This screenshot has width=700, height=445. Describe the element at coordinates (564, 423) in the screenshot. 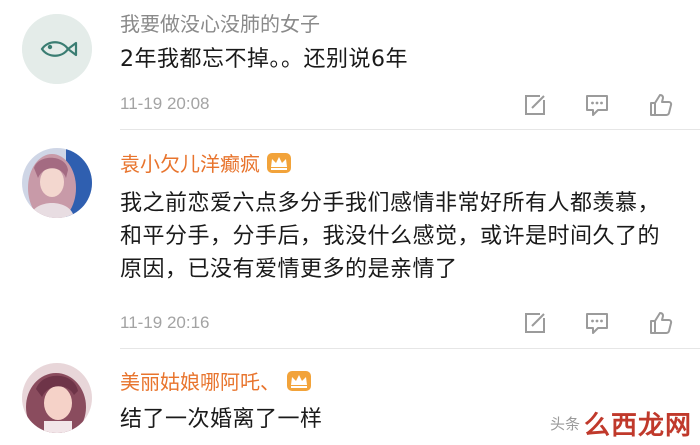

I see `watermark-prefix: 头条` at that location.